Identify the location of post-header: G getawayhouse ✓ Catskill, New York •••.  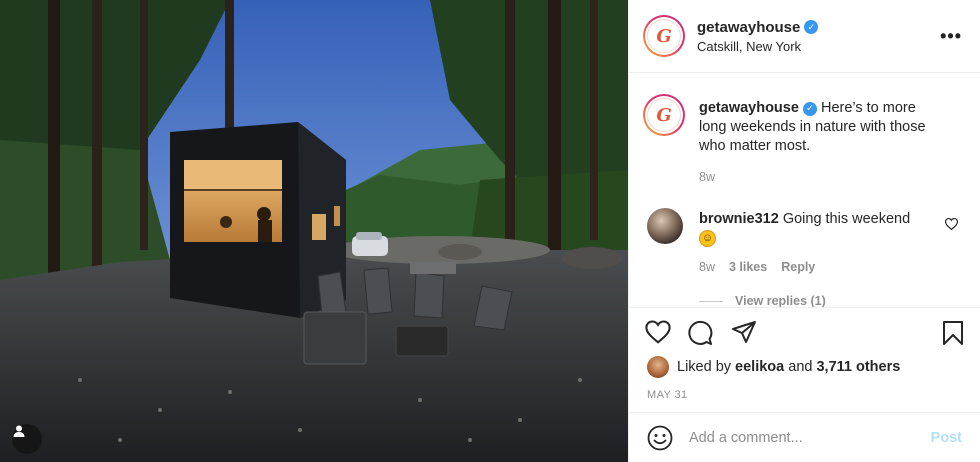
(804, 36).